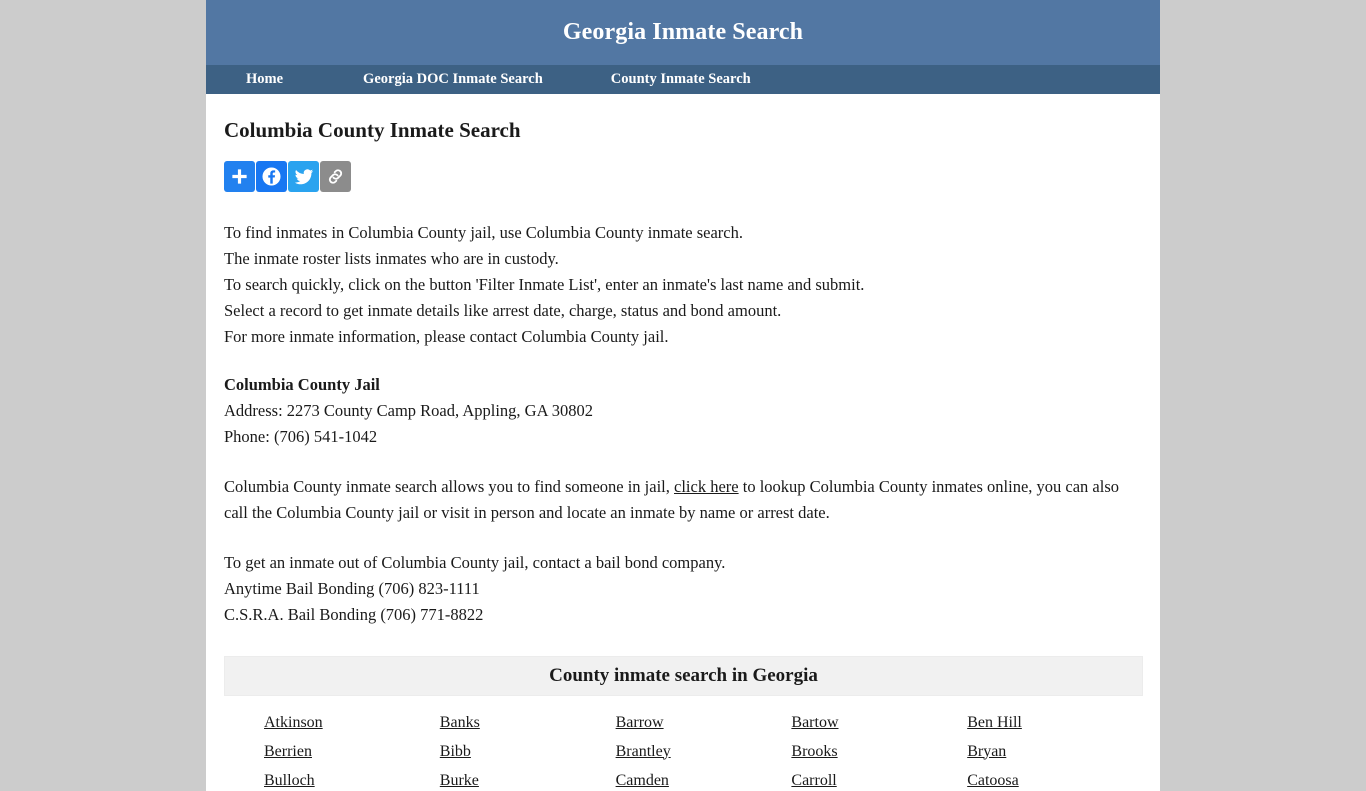  I want to click on nav-home: Home, so click(264, 79).